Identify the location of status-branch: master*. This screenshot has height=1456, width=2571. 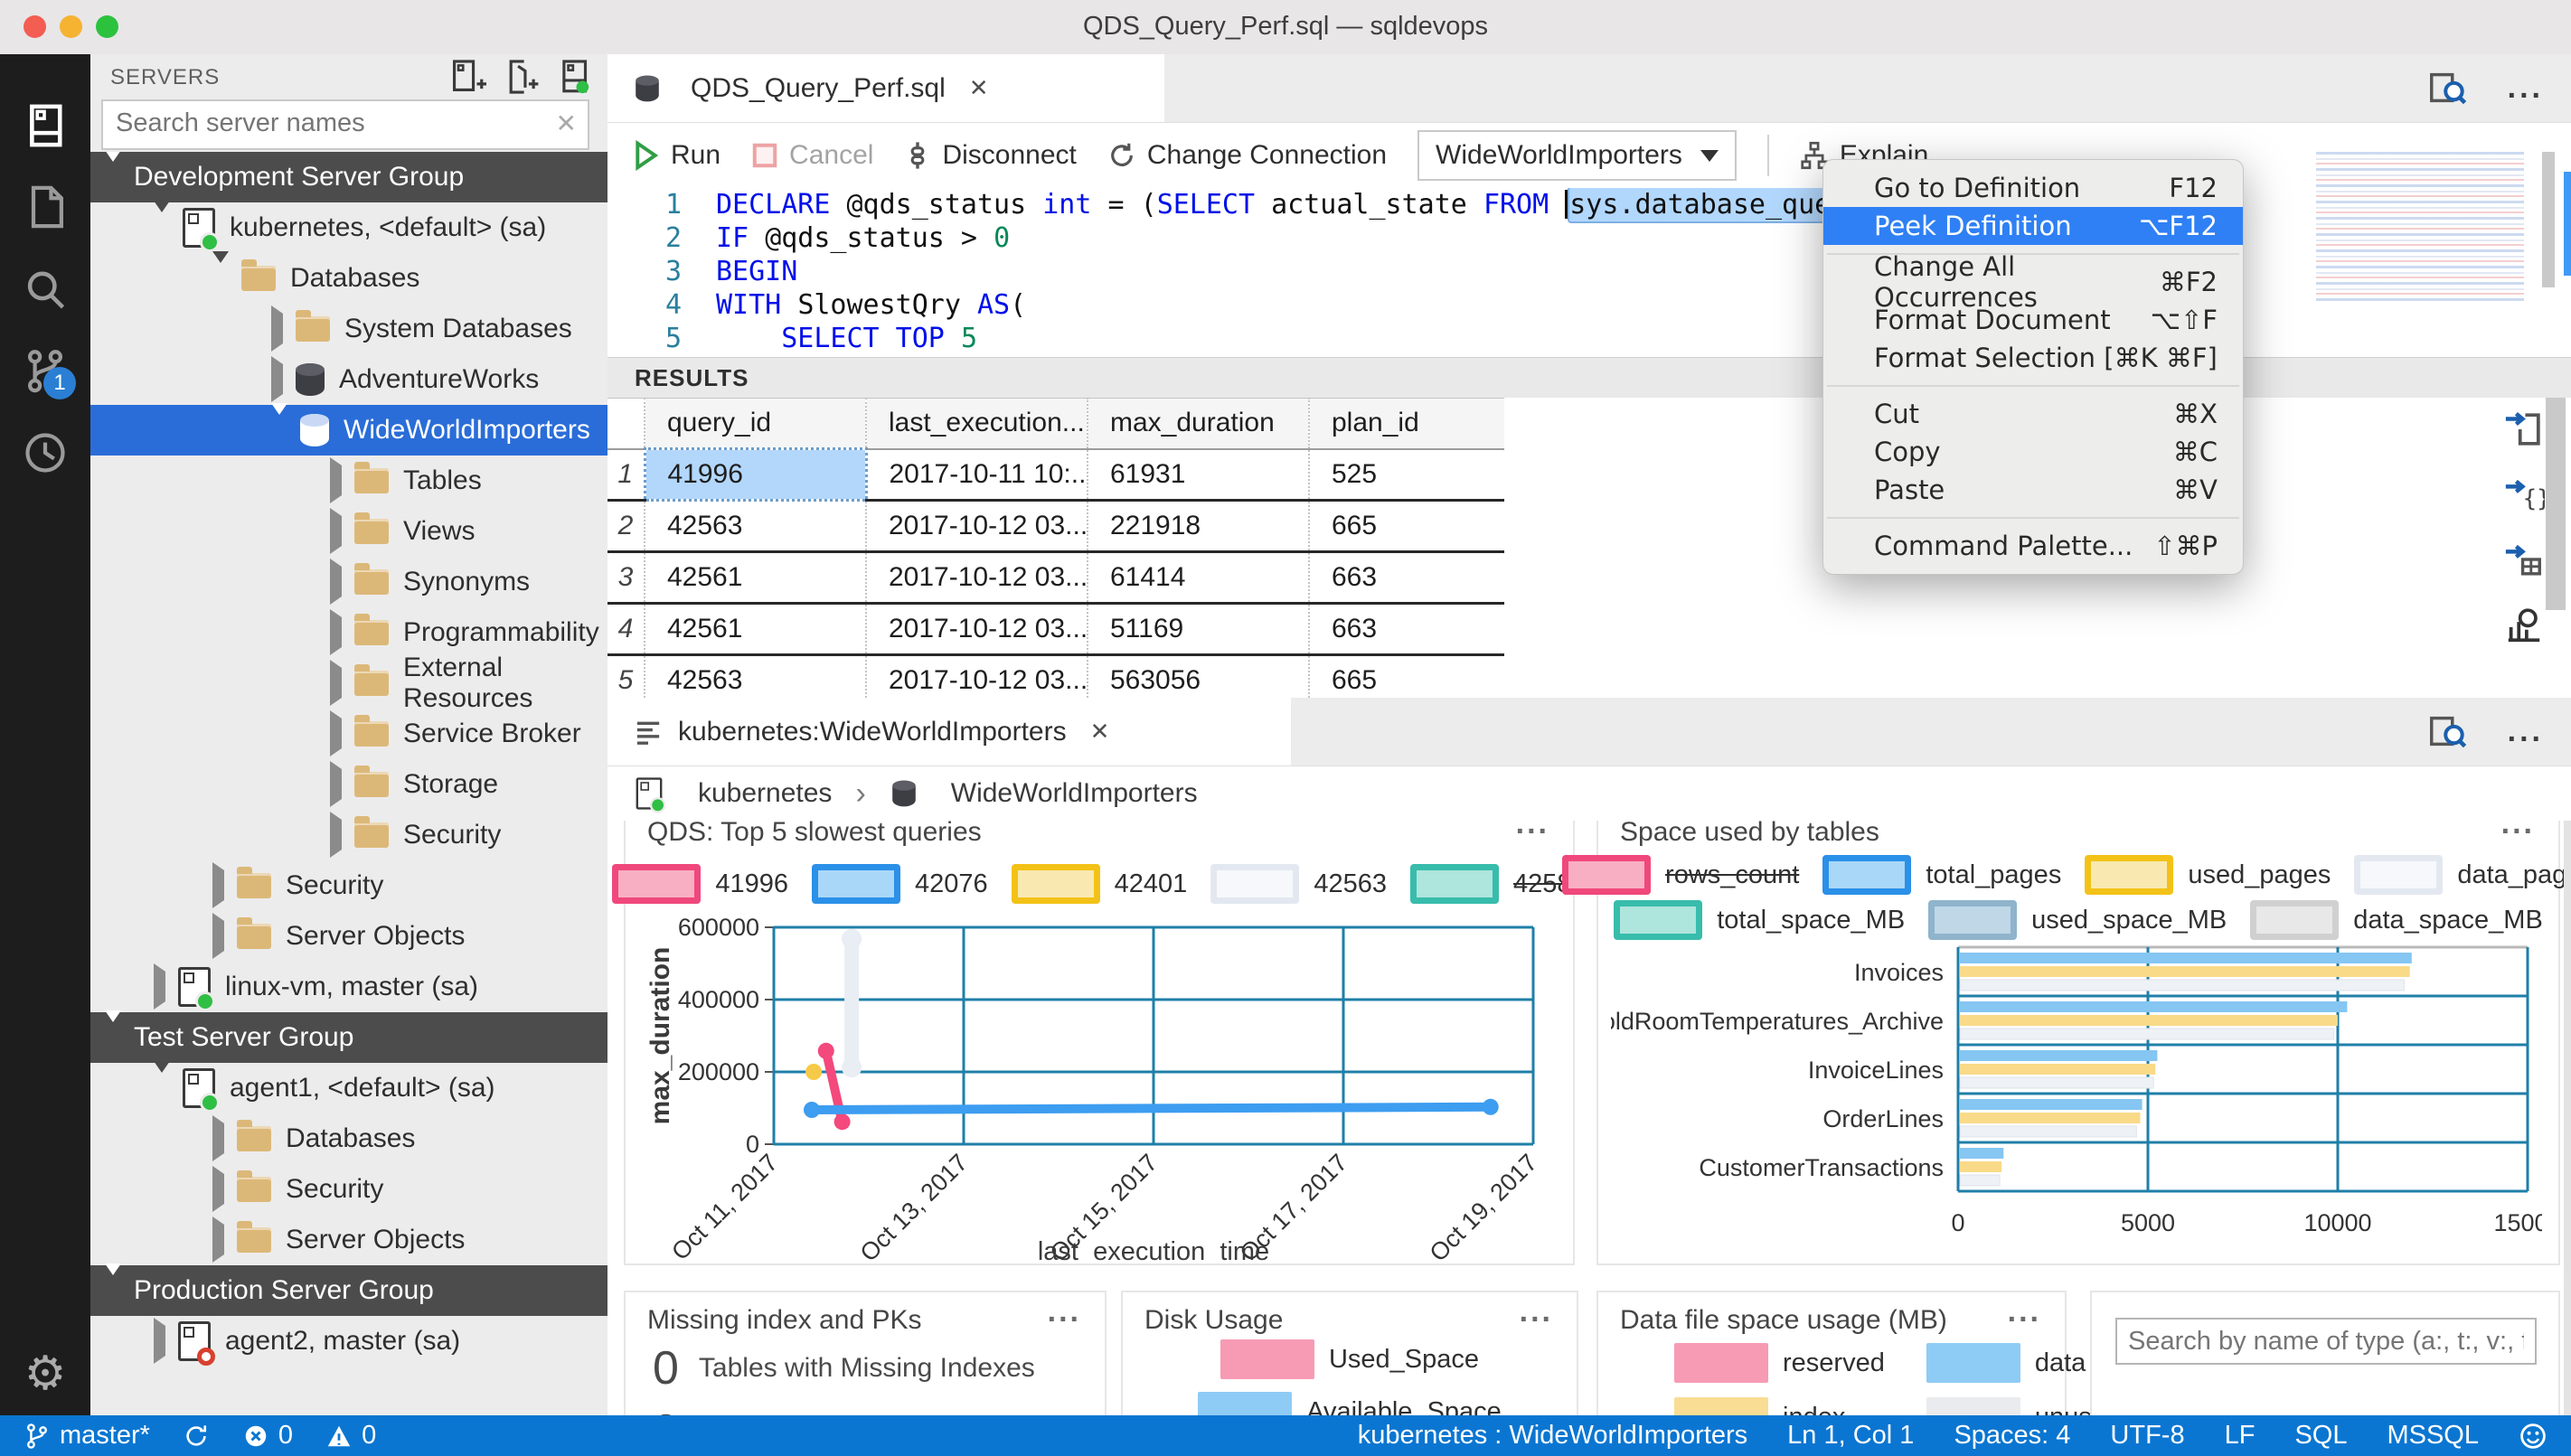
(87, 1436).